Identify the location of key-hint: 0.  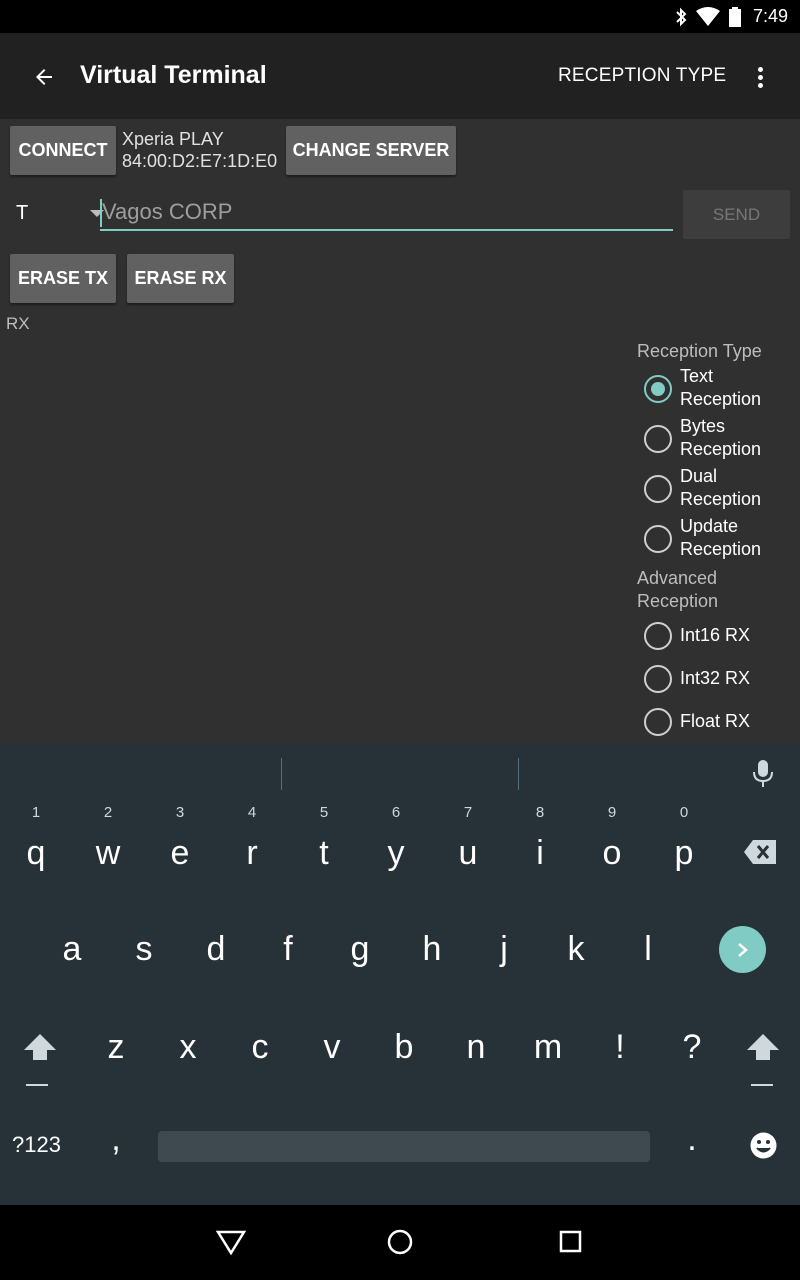
(684, 812).